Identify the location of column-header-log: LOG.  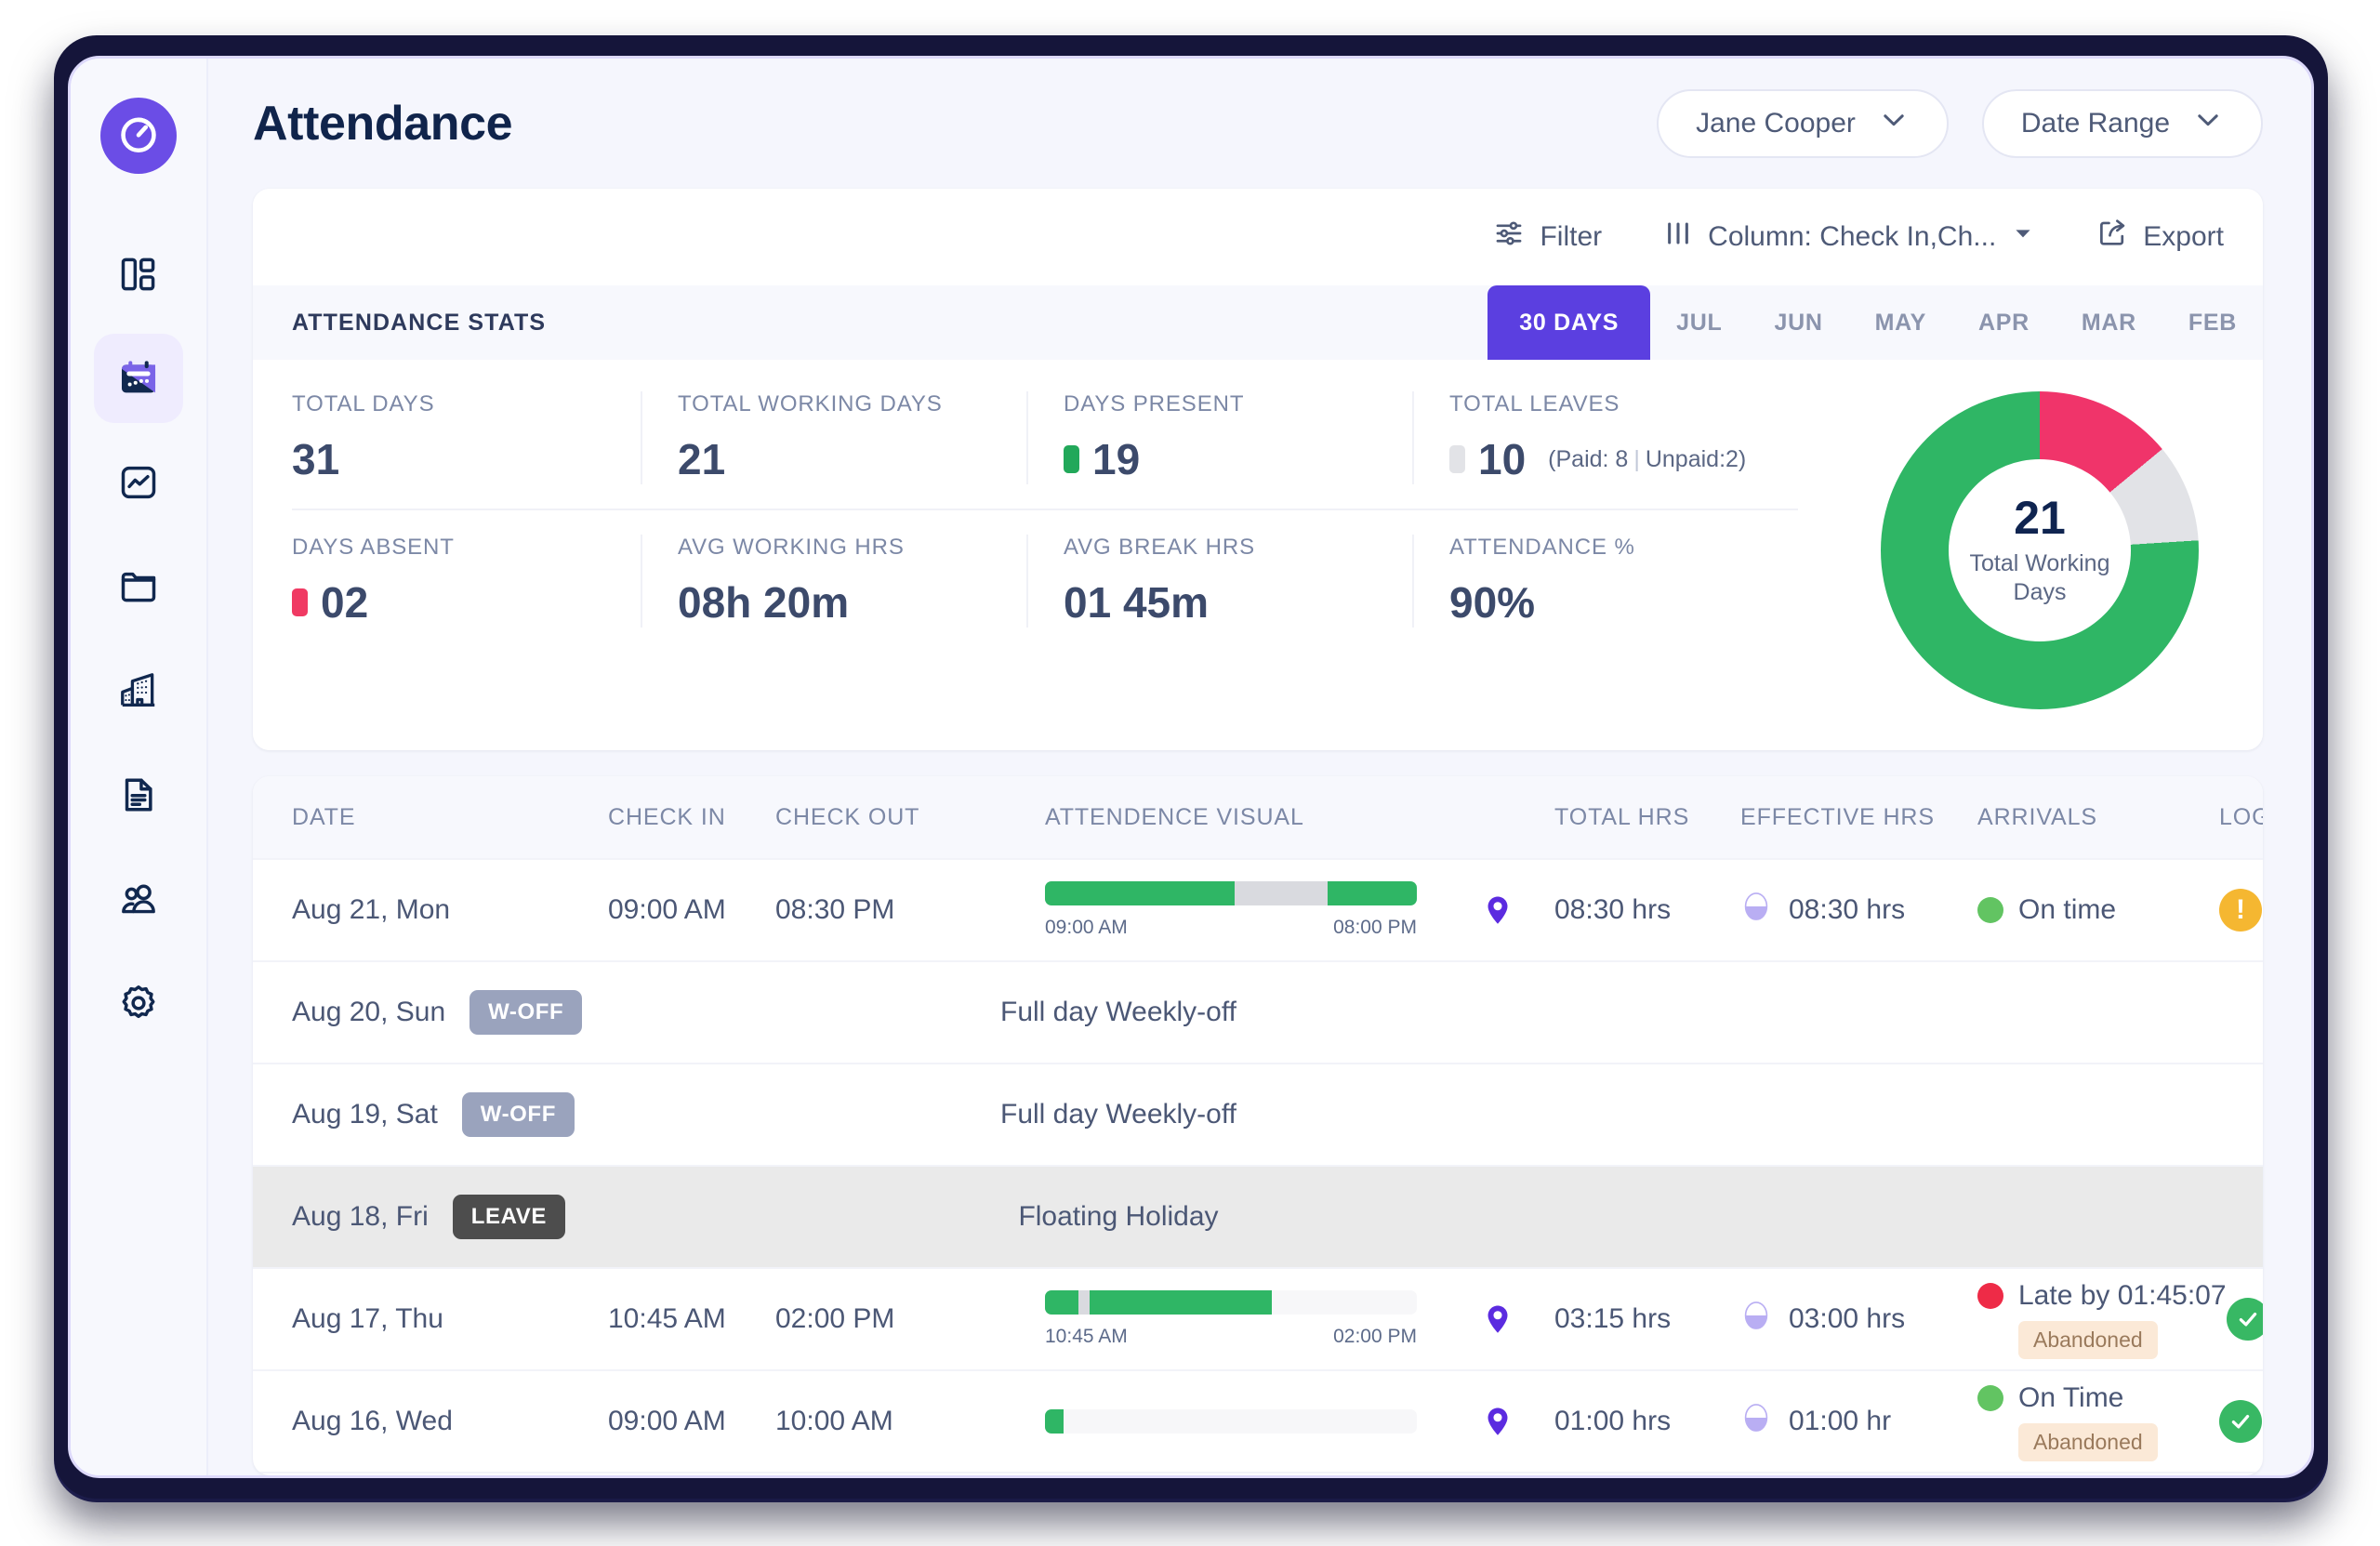
(2241, 816).